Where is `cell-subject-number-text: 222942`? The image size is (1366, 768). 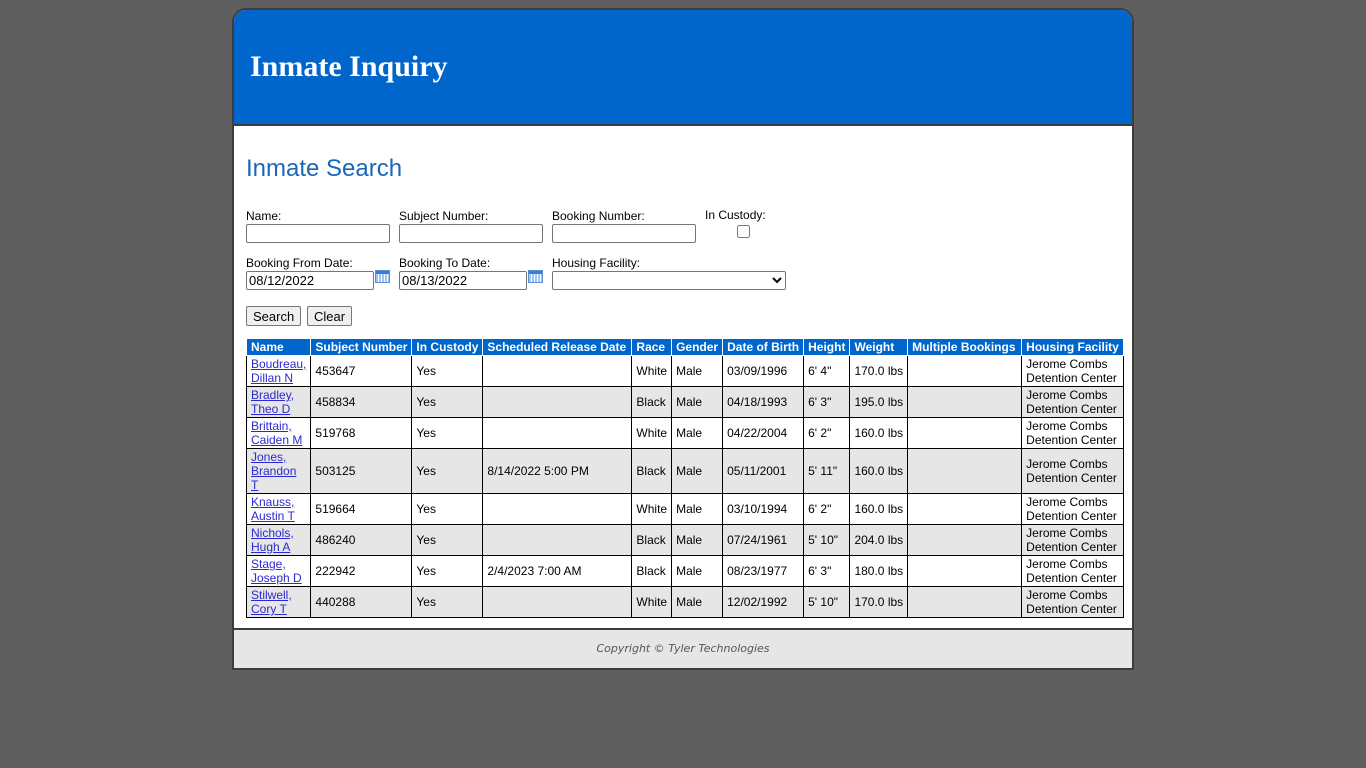 cell-subject-number-text: 222942 is located at coordinates (335, 571).